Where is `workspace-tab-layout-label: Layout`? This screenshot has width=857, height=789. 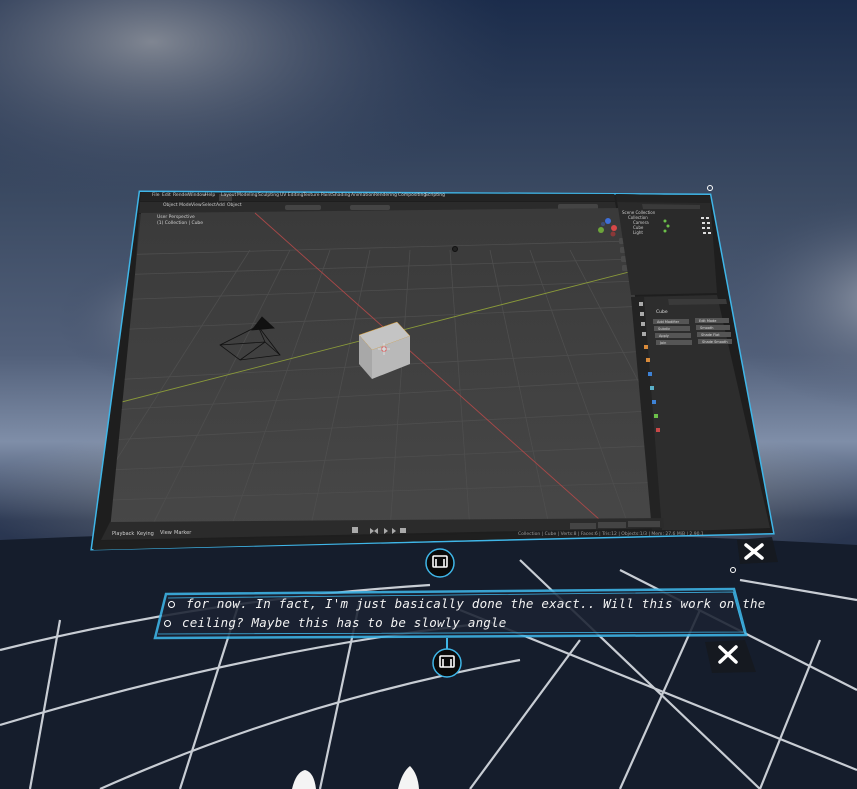 workspace-tab-layout-label: Layout is located at coordinates (228, 195).